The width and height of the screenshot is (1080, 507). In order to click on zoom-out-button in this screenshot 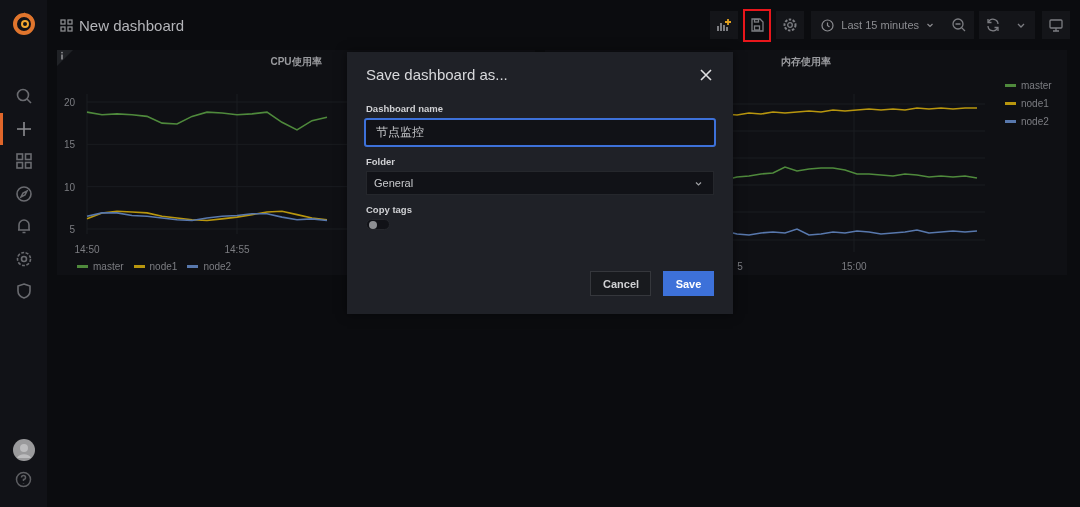, I will do `click(959, 25)`.